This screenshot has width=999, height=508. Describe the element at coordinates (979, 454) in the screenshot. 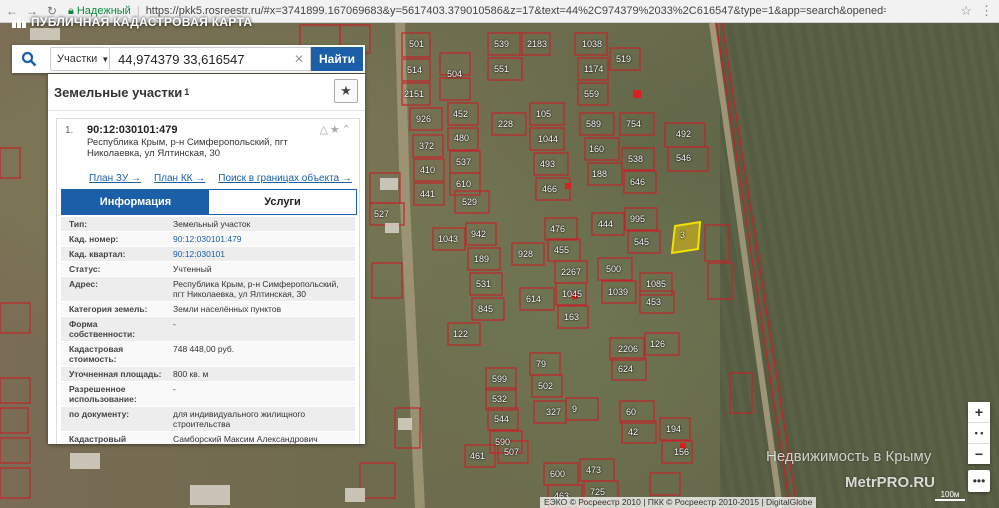

I see `zoom-out-button: −` at that location.